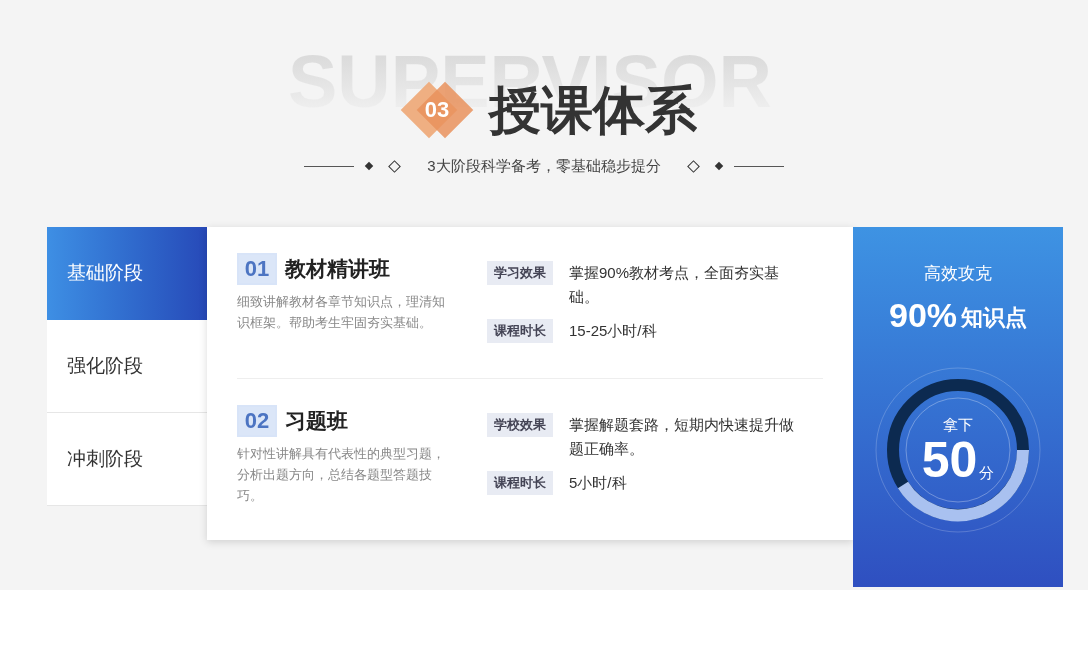  What do you see at coordinates (257, 269) in the screenshot?
I see `course-number: 01` at bounding box center [257, 269].